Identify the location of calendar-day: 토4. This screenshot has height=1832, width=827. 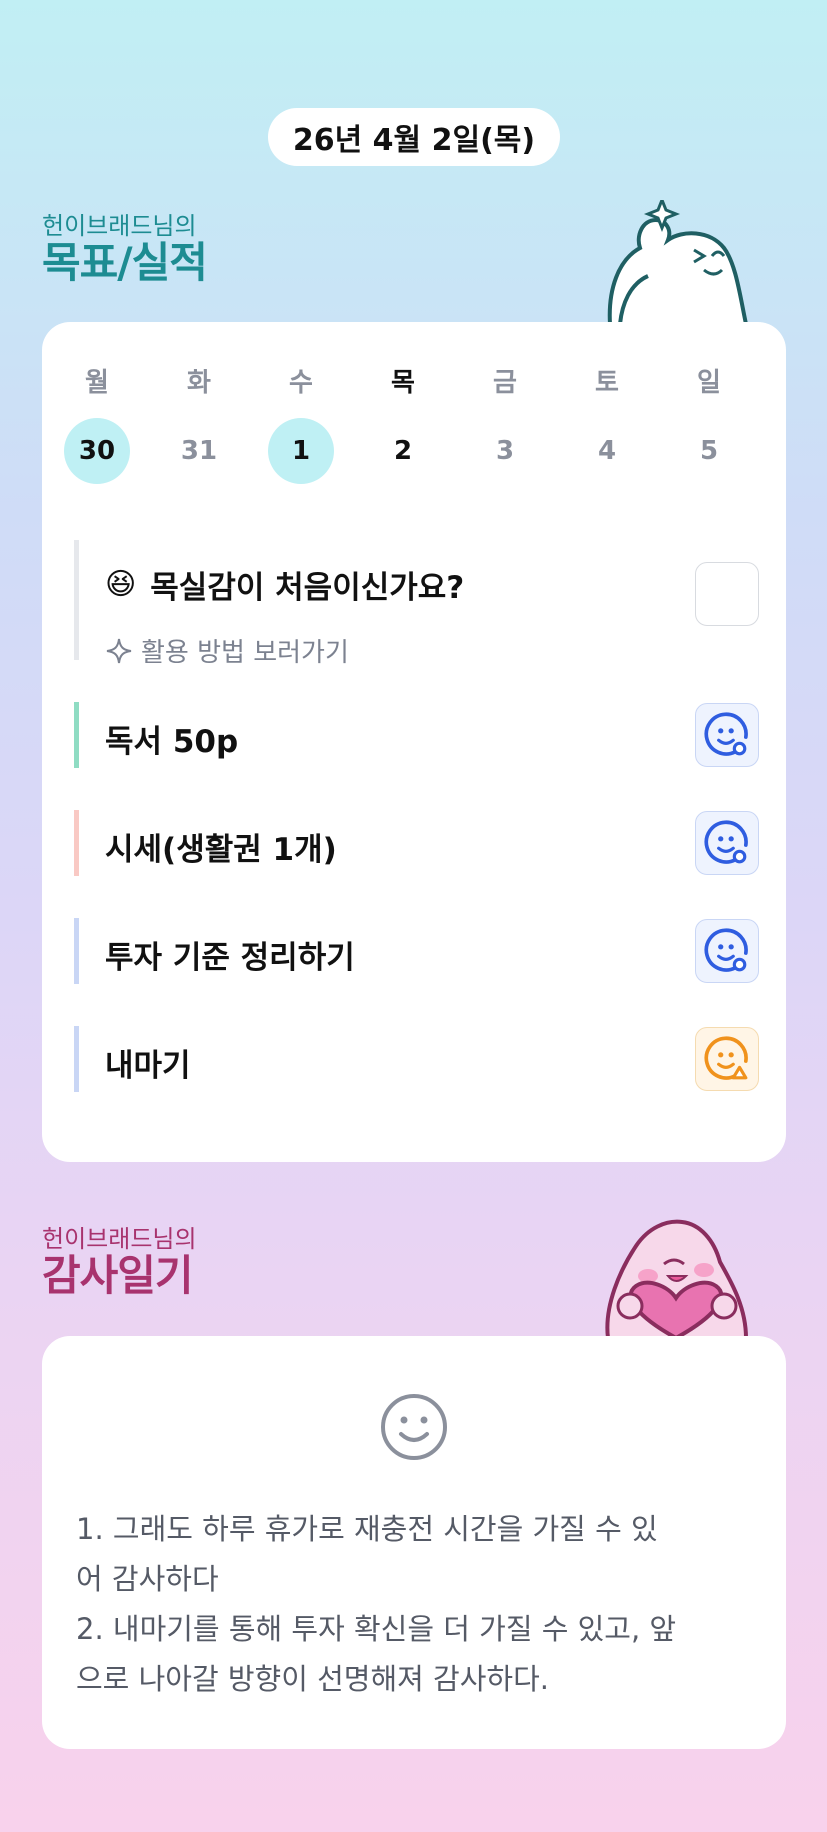
(607, 423).